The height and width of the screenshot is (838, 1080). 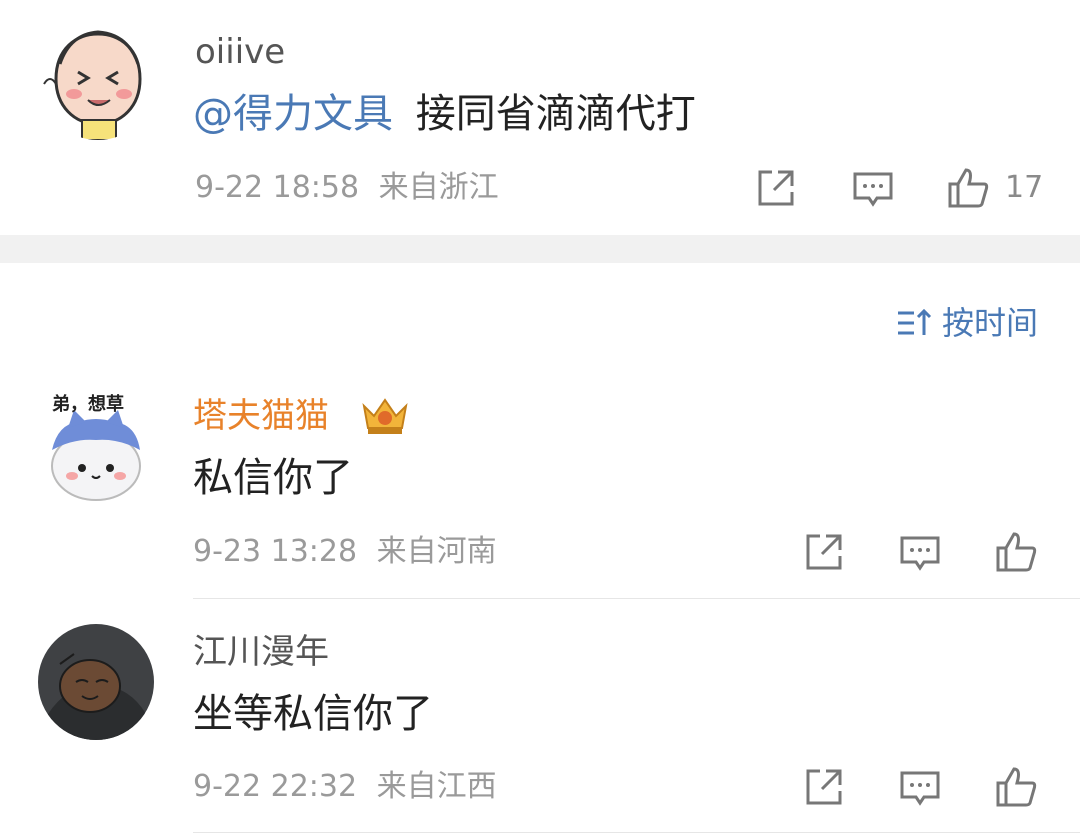 I want to click on username: oiiive, so click(x=240, y=52).